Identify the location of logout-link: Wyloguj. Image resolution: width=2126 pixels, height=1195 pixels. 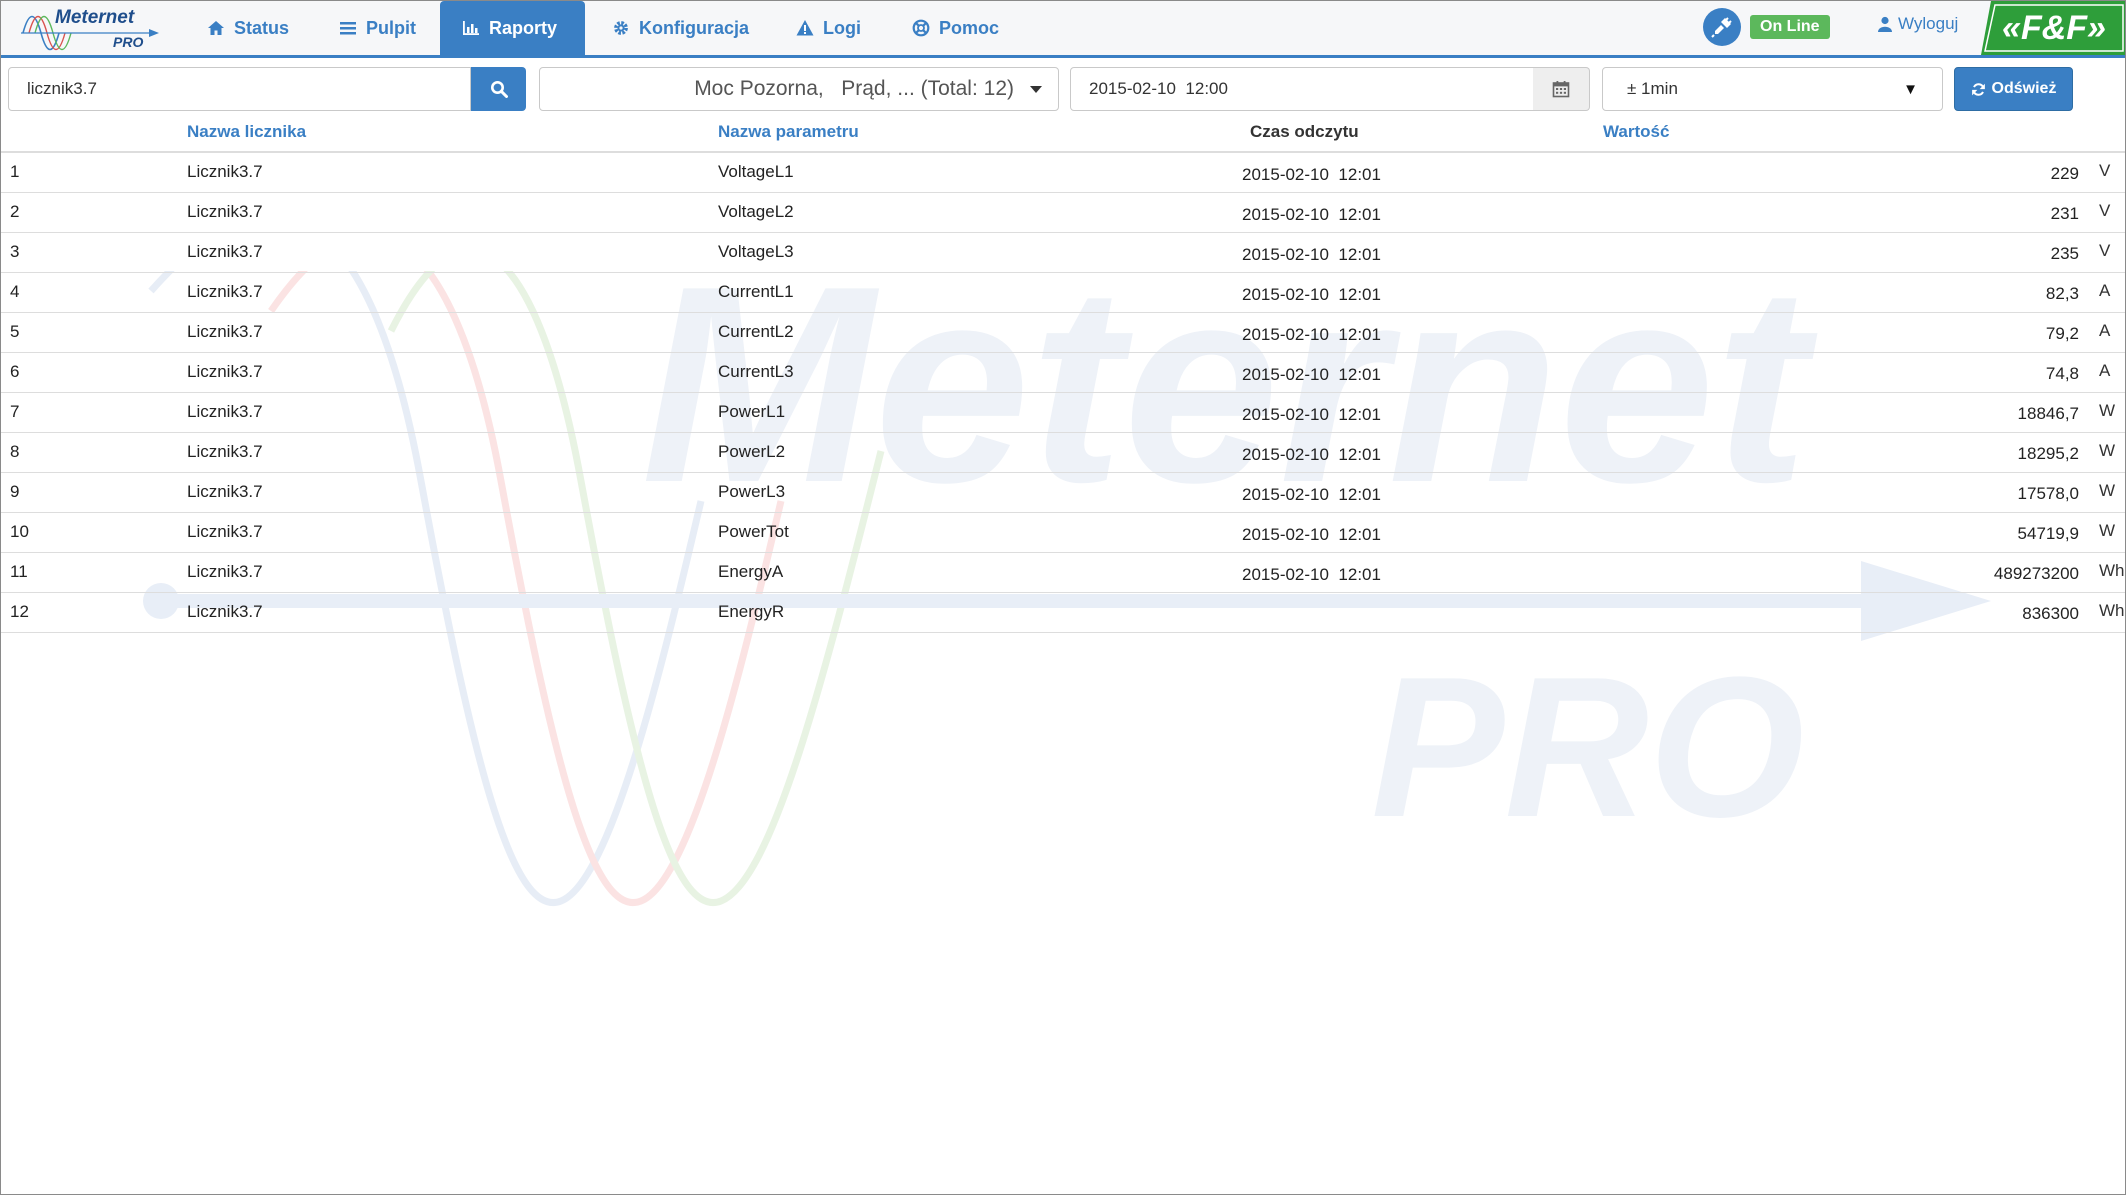
(1918, 24).